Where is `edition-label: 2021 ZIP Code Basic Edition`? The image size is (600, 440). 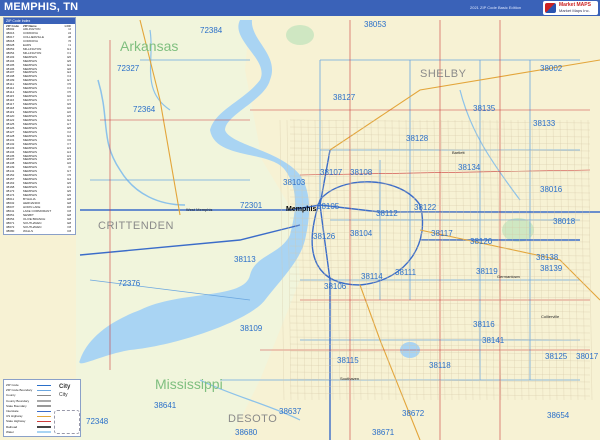
edition-label: 2021 ZIP Code Basic Edition is located at coordinates (496, 7).